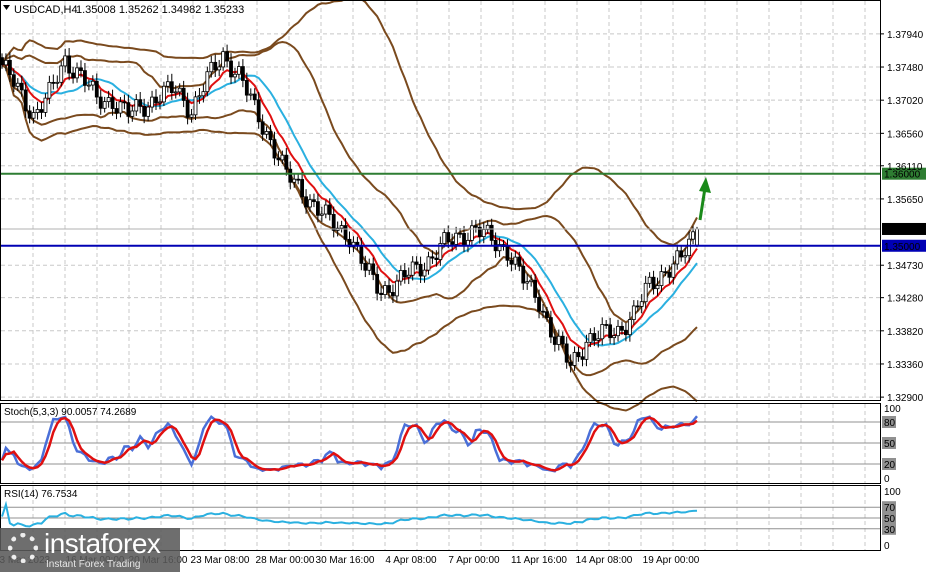 This screenshot has width=927, height=572. Describe the element at coordinates (474, 560) in the screenshot. I see `x-tick-label: 7 Apr 00:00` at that location.